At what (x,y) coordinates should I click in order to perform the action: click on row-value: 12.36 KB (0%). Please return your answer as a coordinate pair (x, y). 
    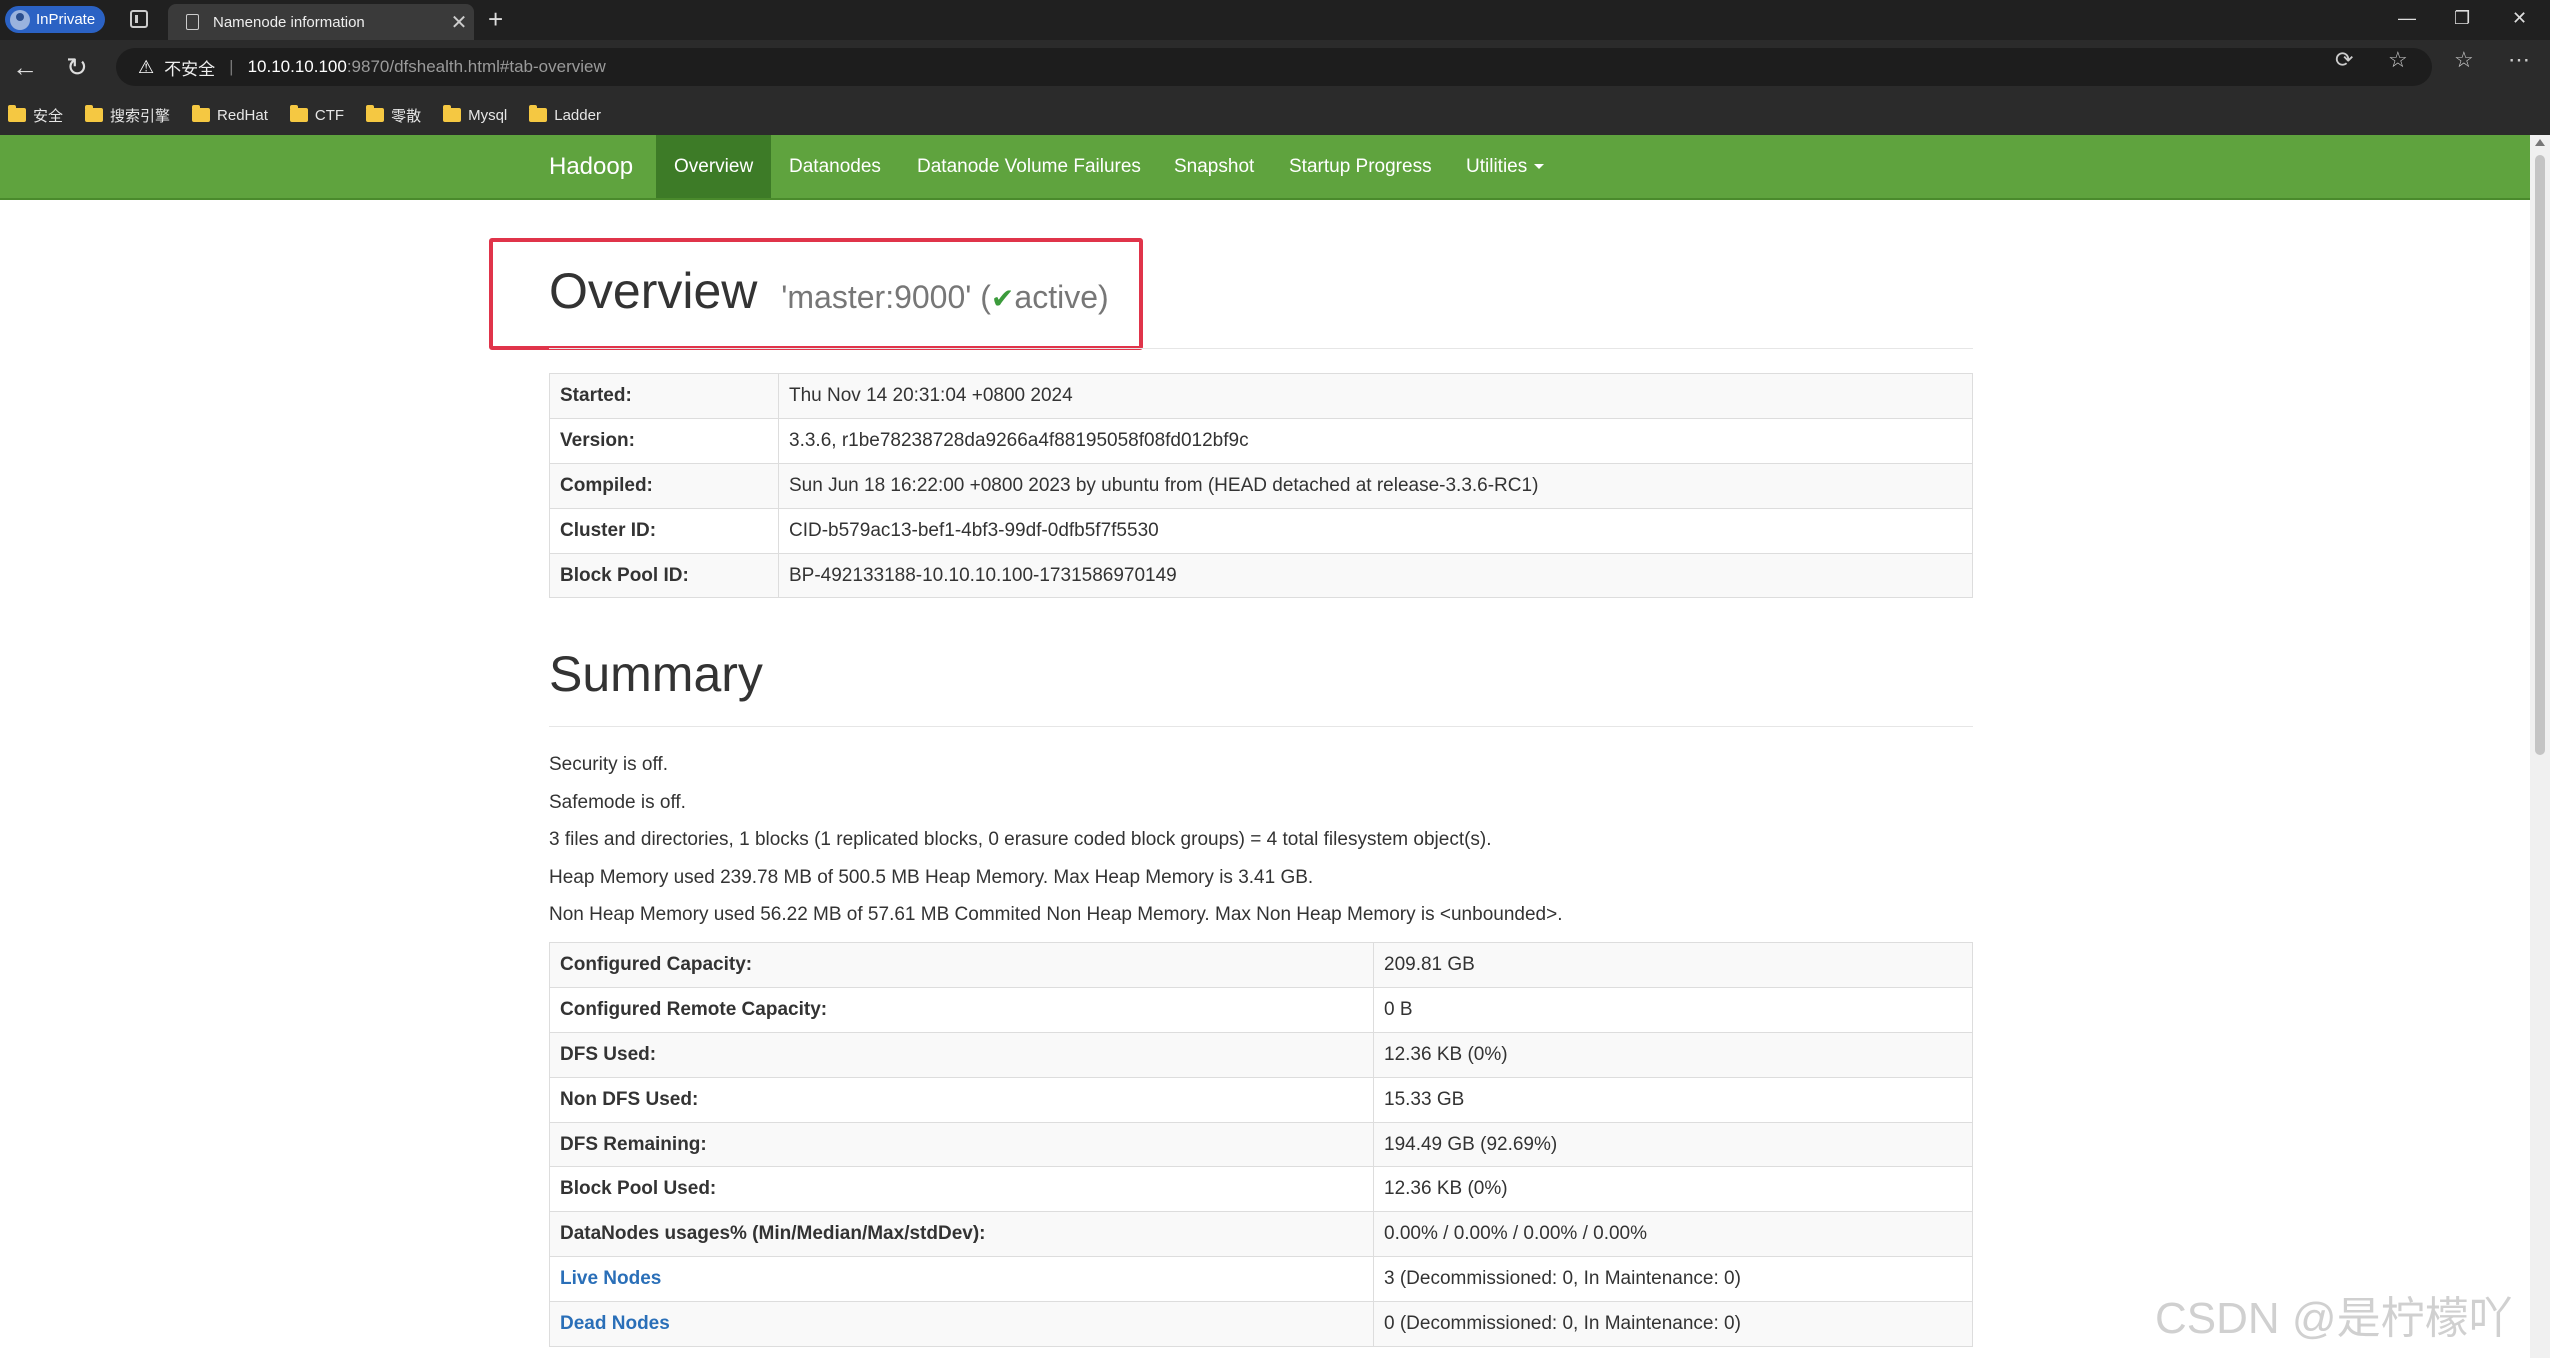
    Looking at the image, I should click on (1673, 1054).